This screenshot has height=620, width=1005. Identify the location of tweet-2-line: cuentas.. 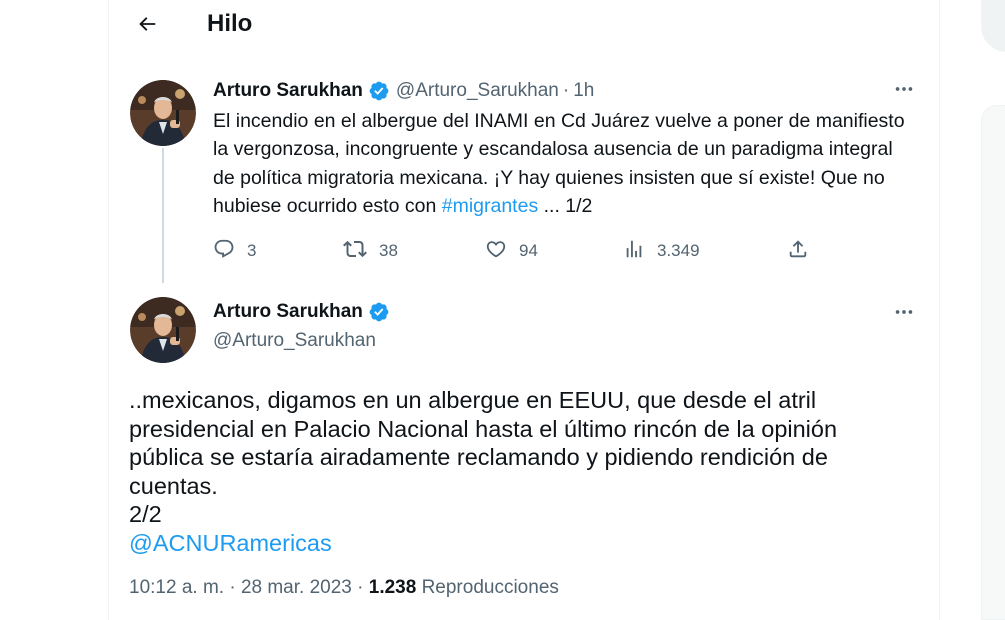
(173, 485).